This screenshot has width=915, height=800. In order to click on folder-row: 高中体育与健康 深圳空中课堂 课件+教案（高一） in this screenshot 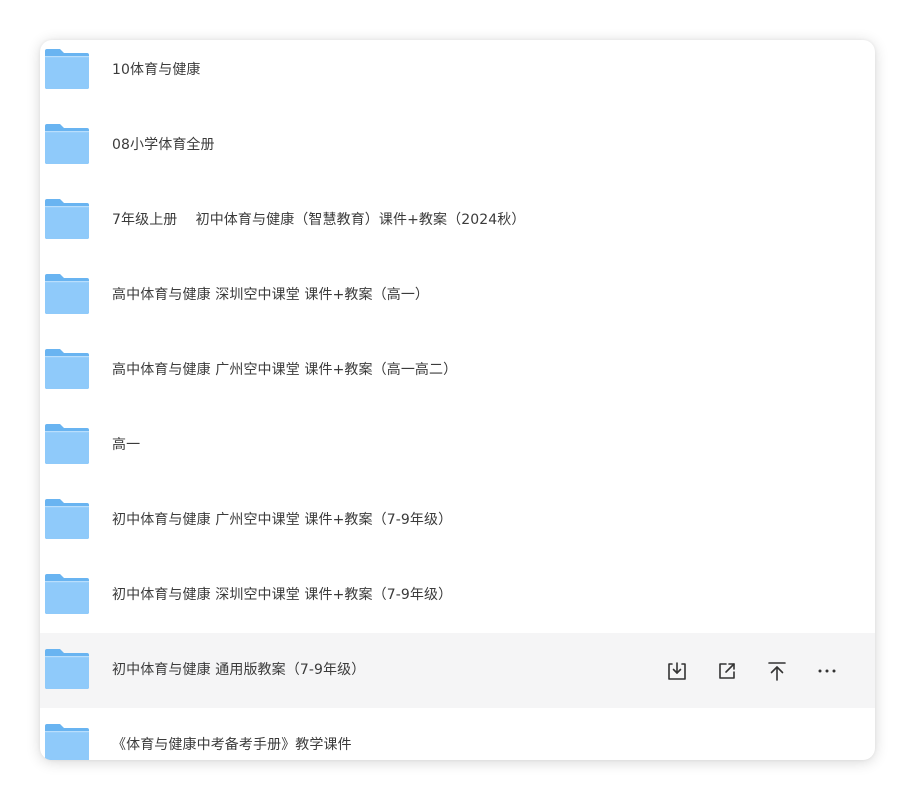, I will do `click(457, 295)`.